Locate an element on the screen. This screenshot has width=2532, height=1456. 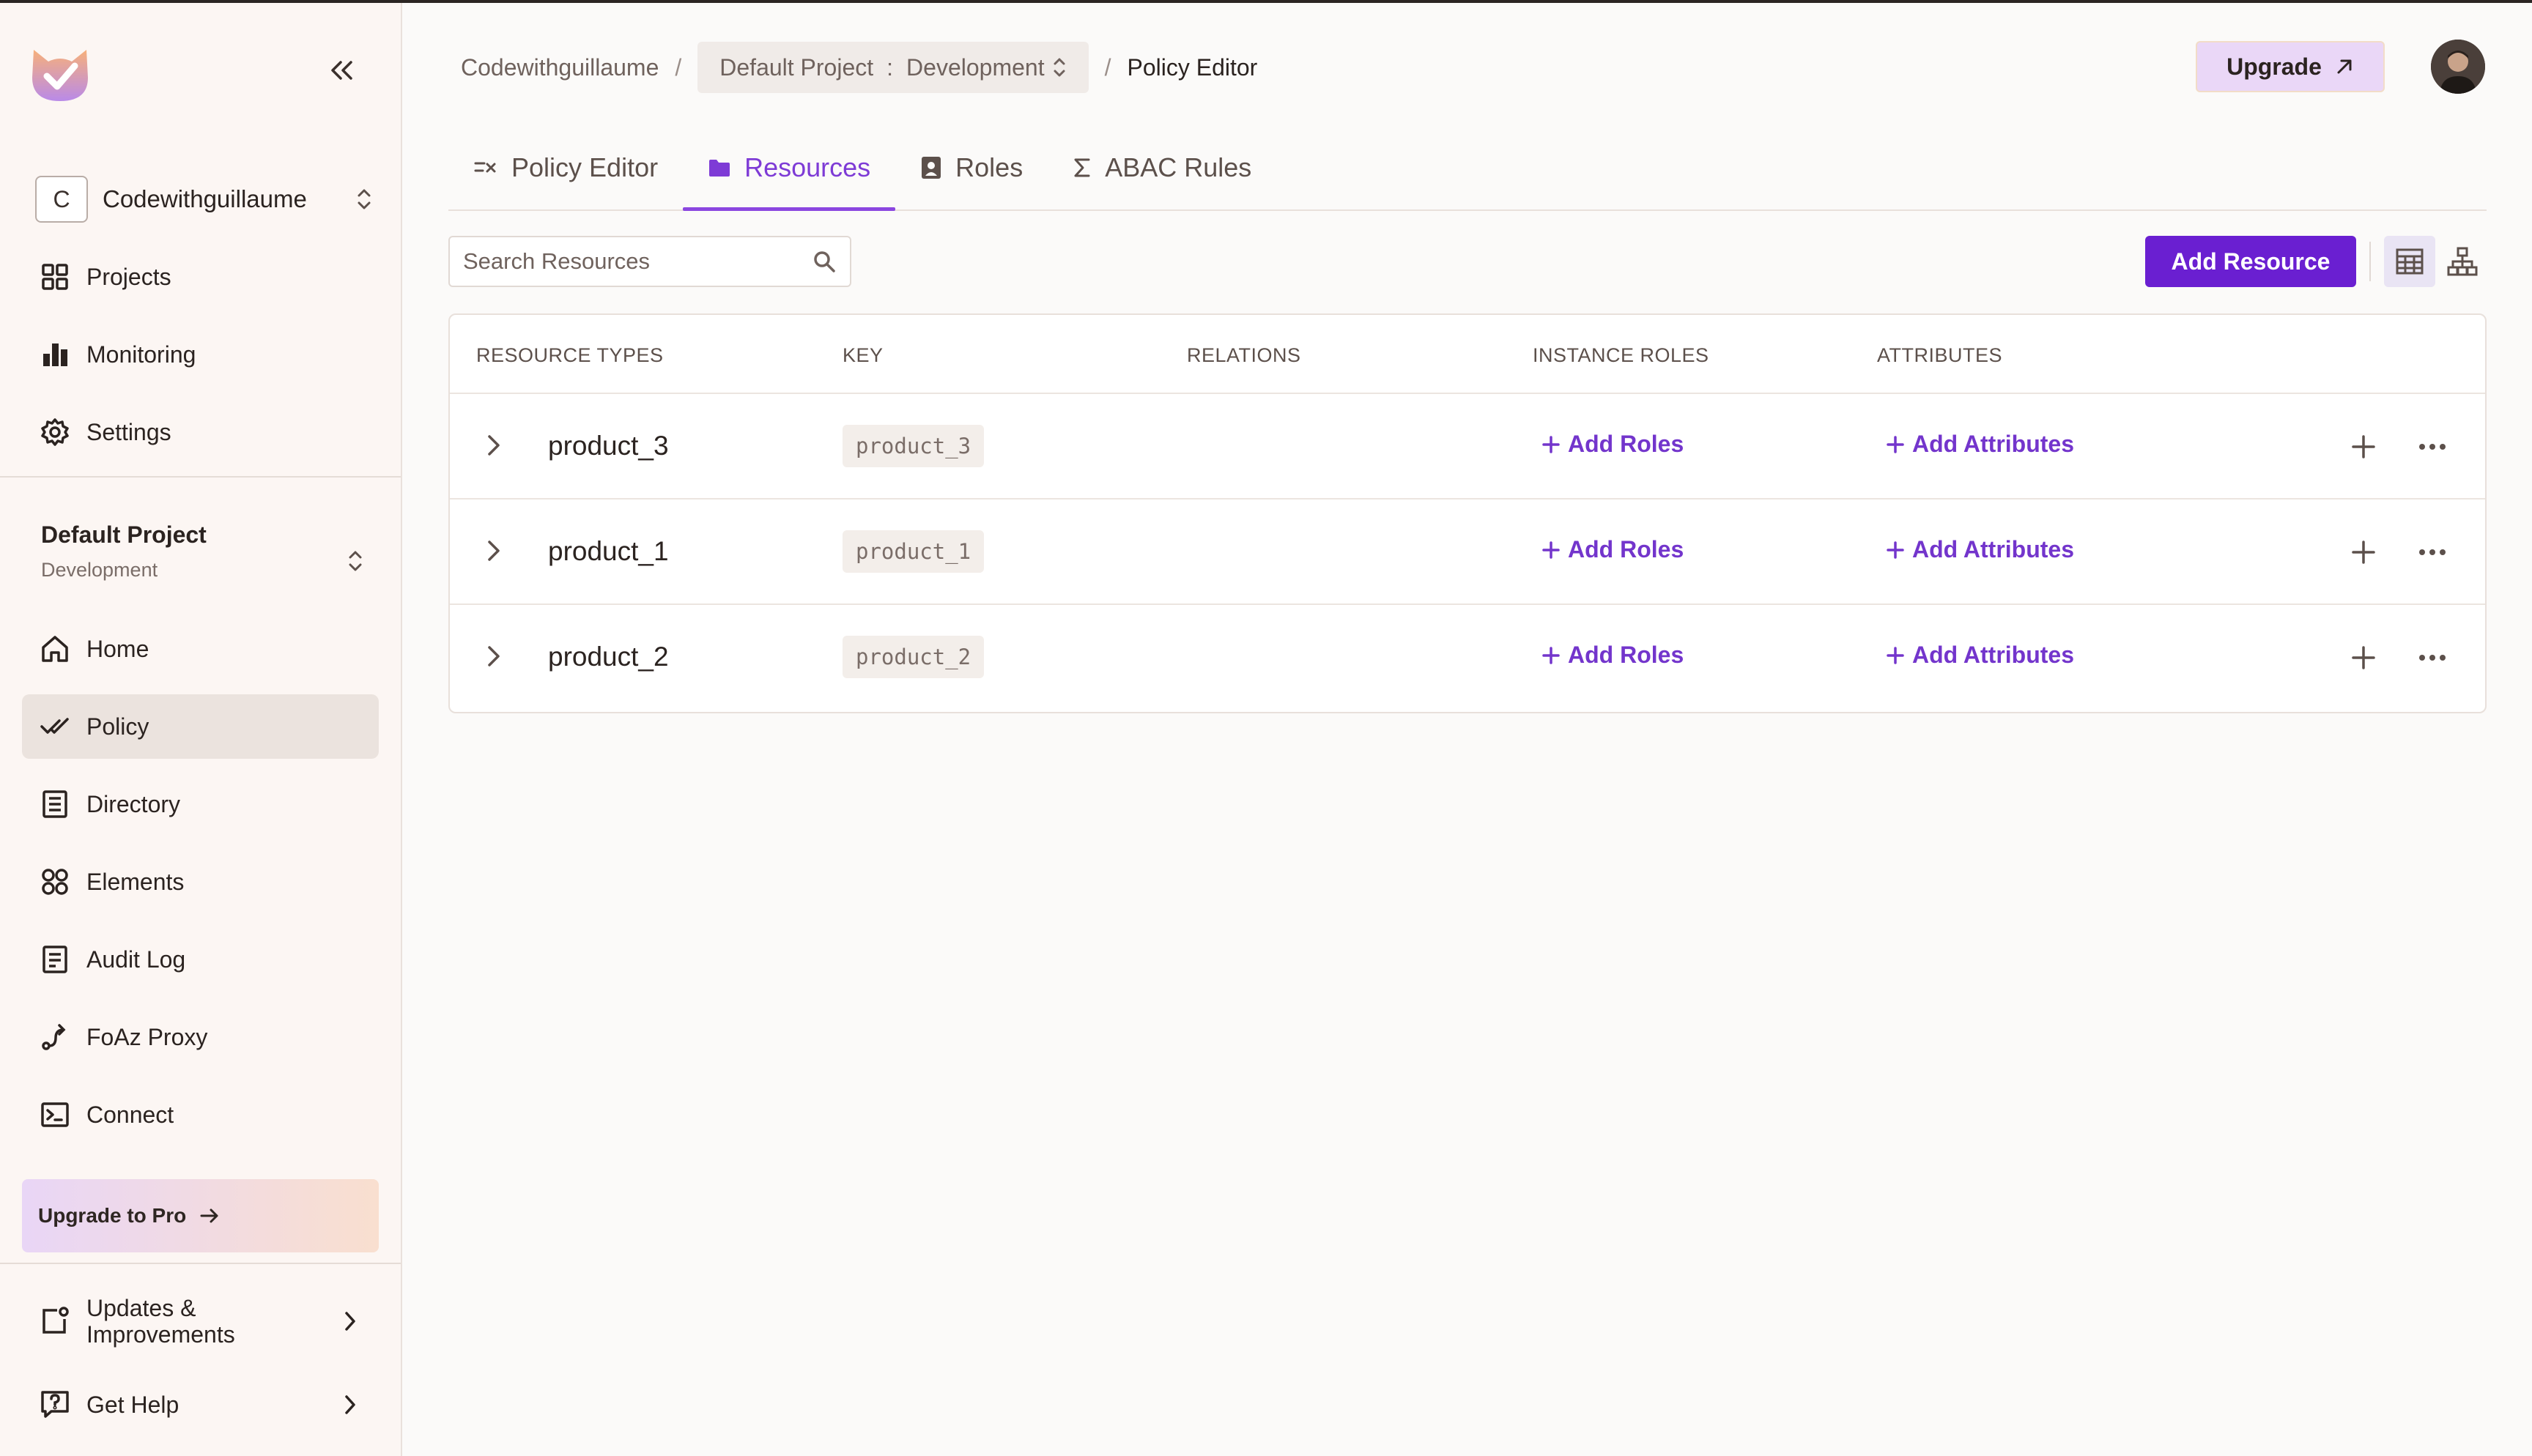
nav-item-label: Elements is located at coordinates (135, 882).